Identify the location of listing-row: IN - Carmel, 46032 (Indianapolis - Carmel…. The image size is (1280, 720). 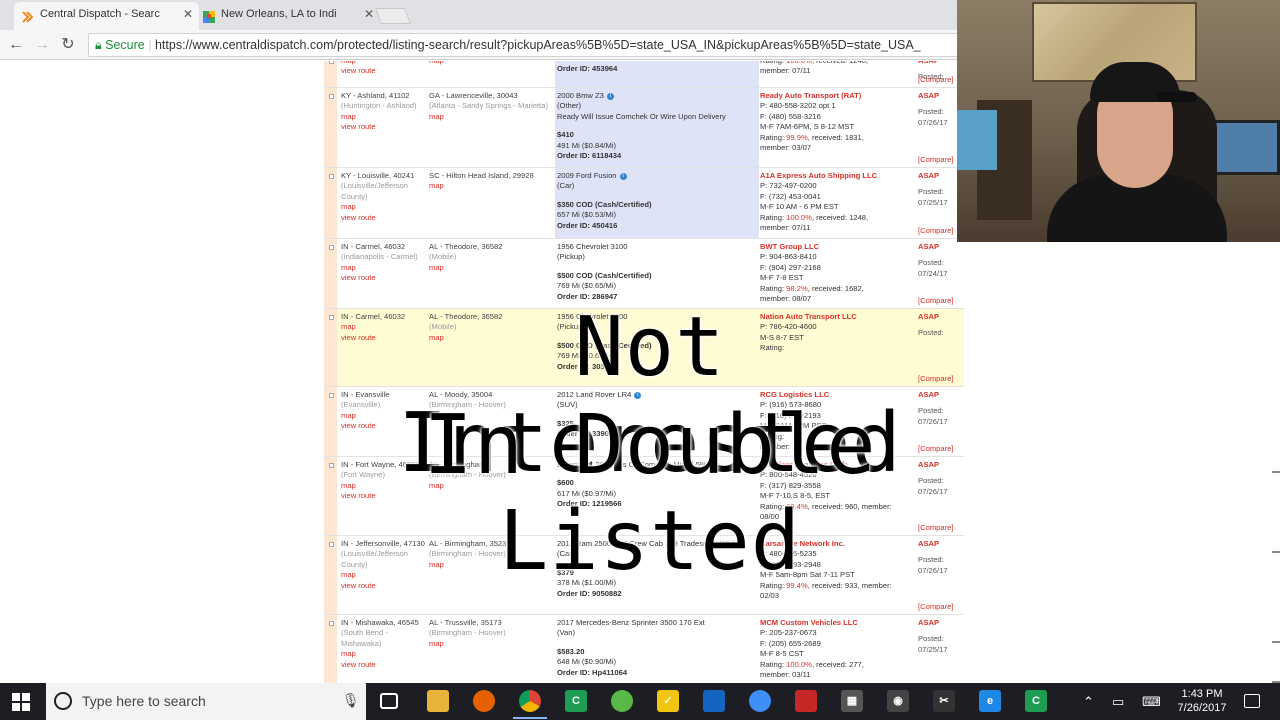
(644, 274).